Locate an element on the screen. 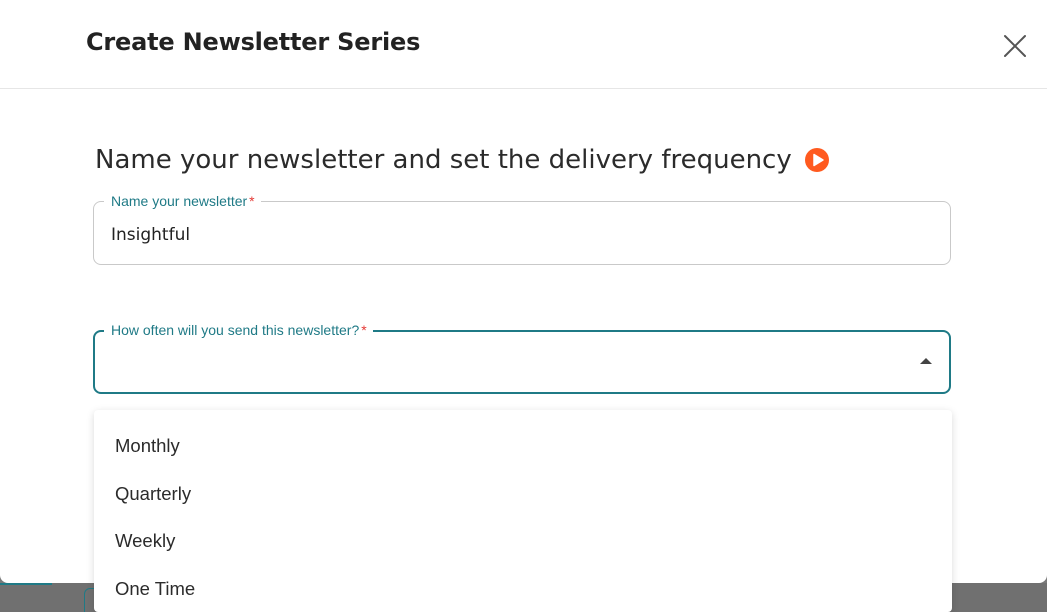 This screenshot has width=1047, height=612. play-icon is located at coordinates (817, 160).